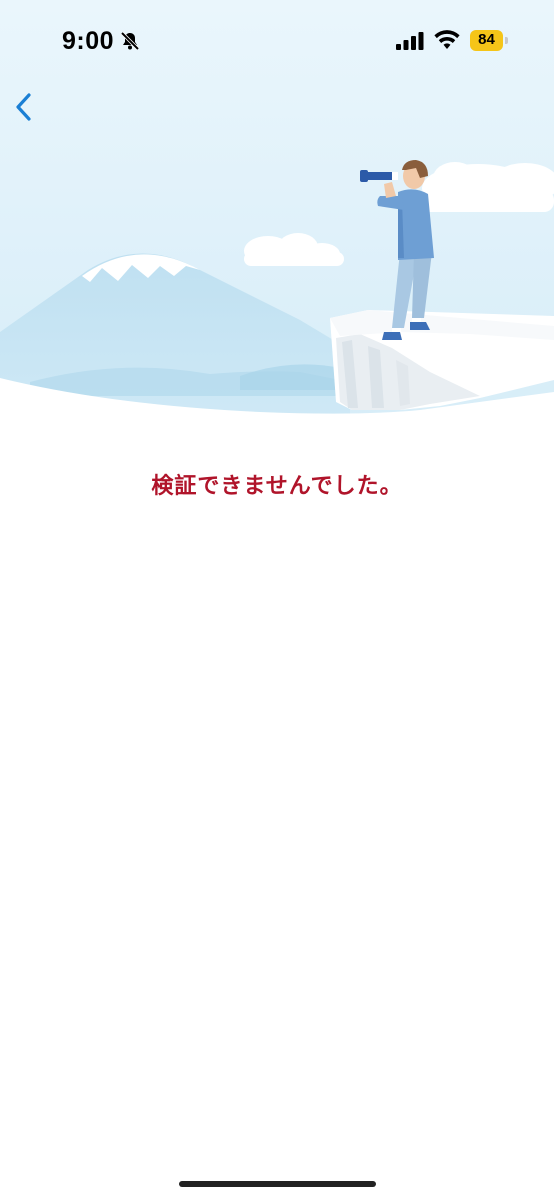  Describe the element at coordinates (88, 41) in the screenshot. I see `status-time: 9:00` at that location.